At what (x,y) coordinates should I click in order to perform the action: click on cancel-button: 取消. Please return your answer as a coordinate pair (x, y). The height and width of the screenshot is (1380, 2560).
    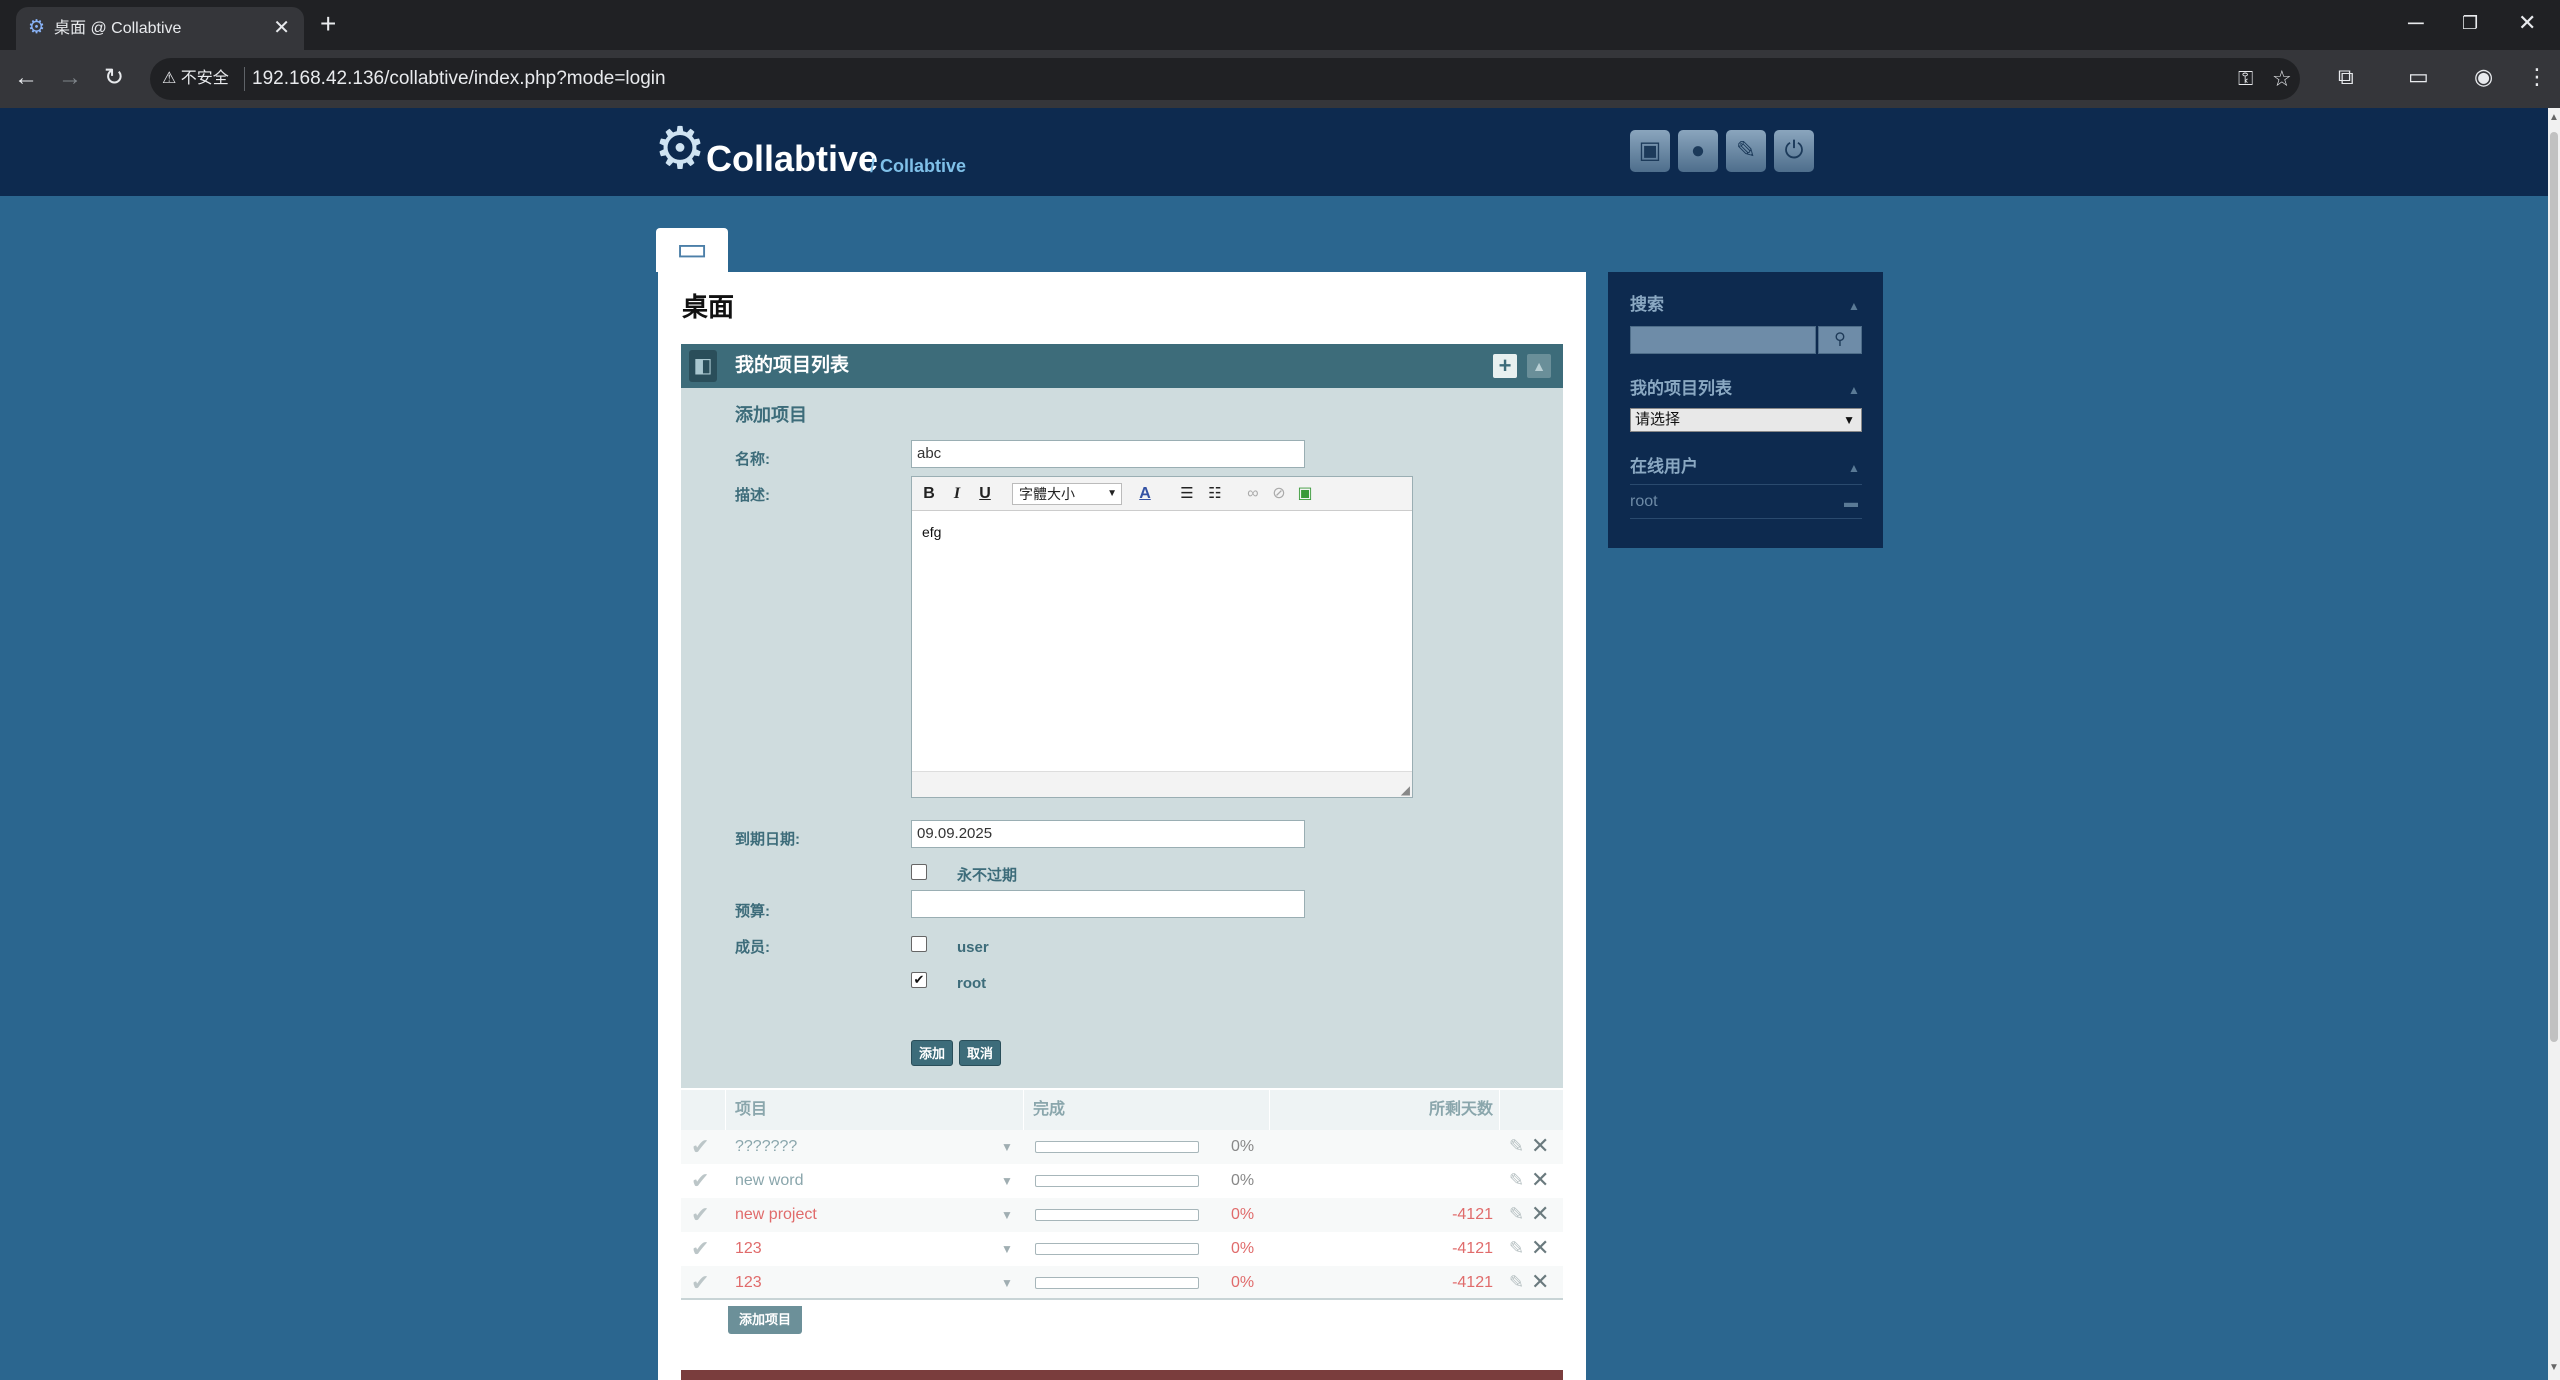
    Looking at the image, I should click on (980, 1053).